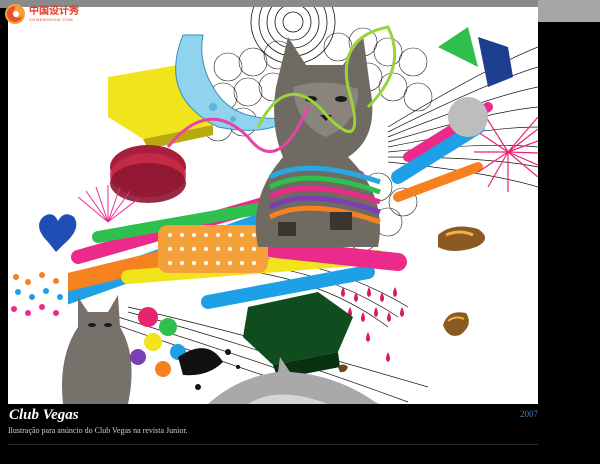  I want to click on artwork-year: 2007, so click(529, 414).